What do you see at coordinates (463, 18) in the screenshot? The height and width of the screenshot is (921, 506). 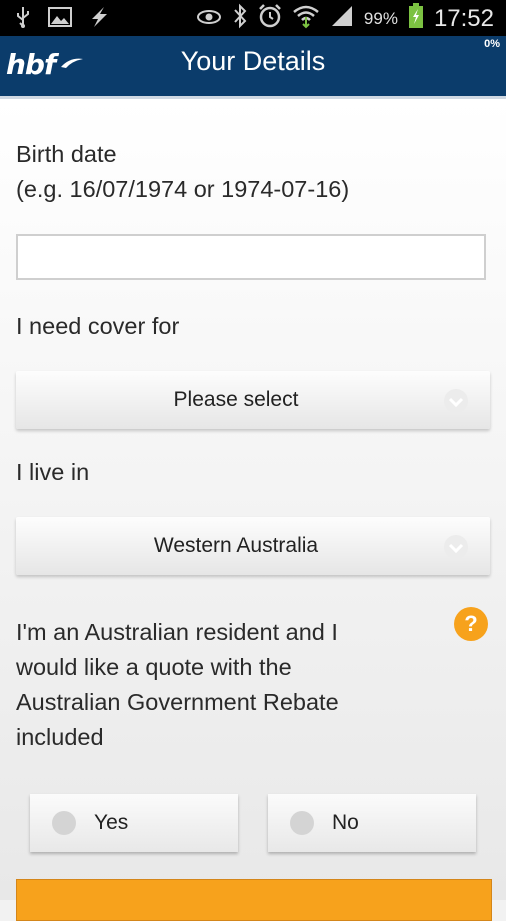 I see `clock: 17:52` at bounding box center [463, 18].